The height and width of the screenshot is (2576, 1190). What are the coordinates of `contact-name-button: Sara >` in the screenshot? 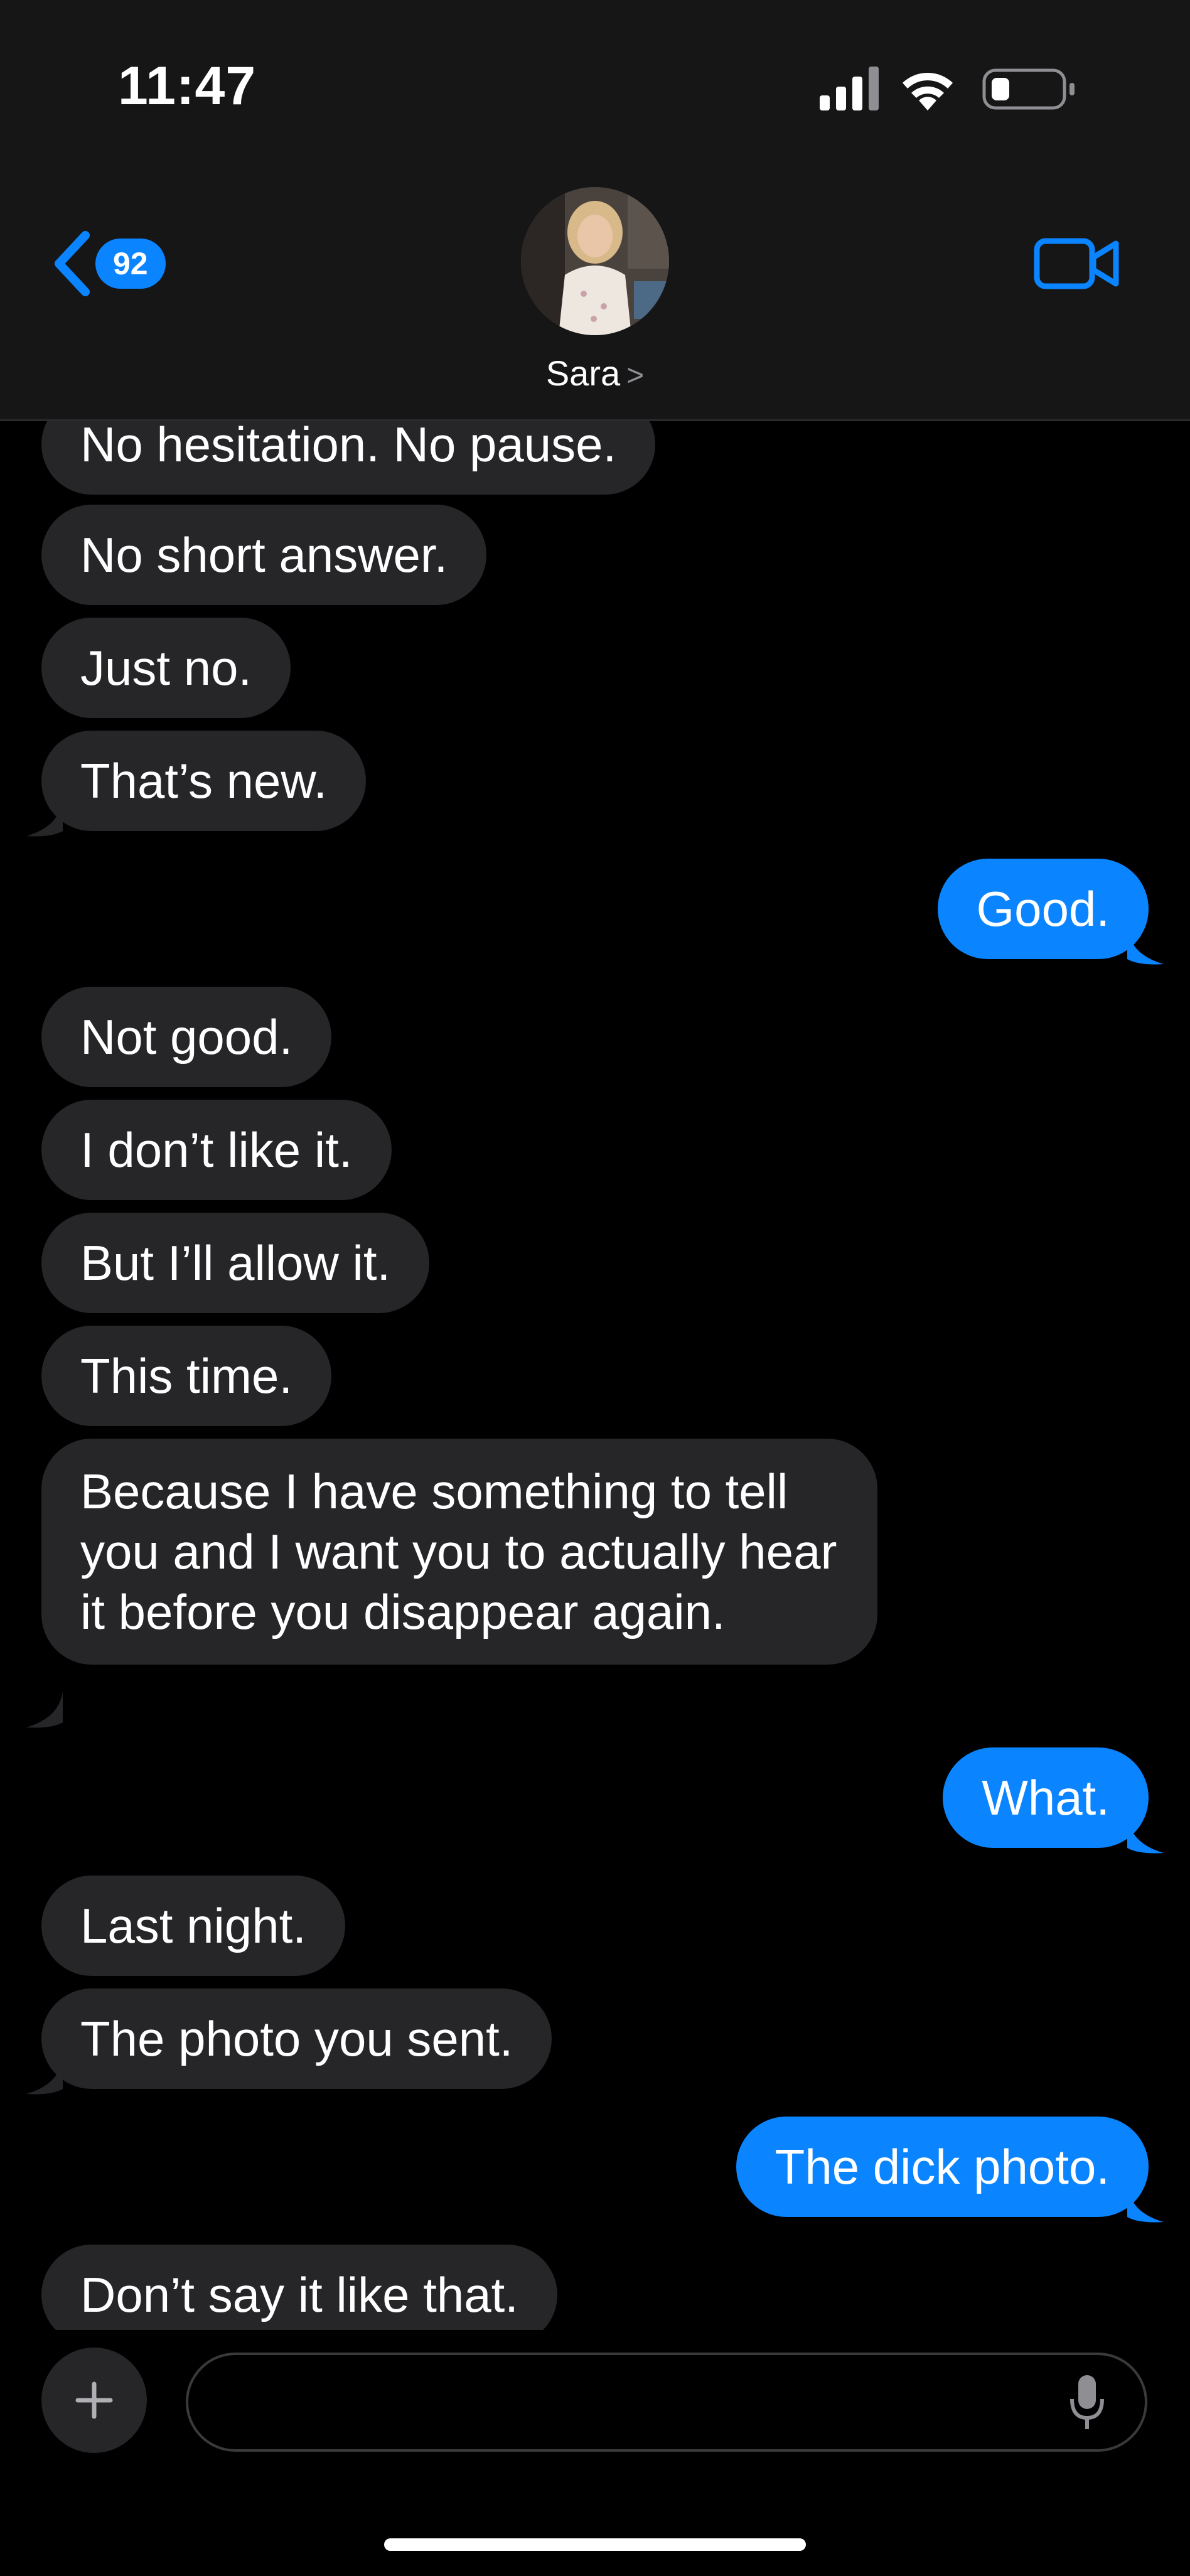 It's located at (595, 374).